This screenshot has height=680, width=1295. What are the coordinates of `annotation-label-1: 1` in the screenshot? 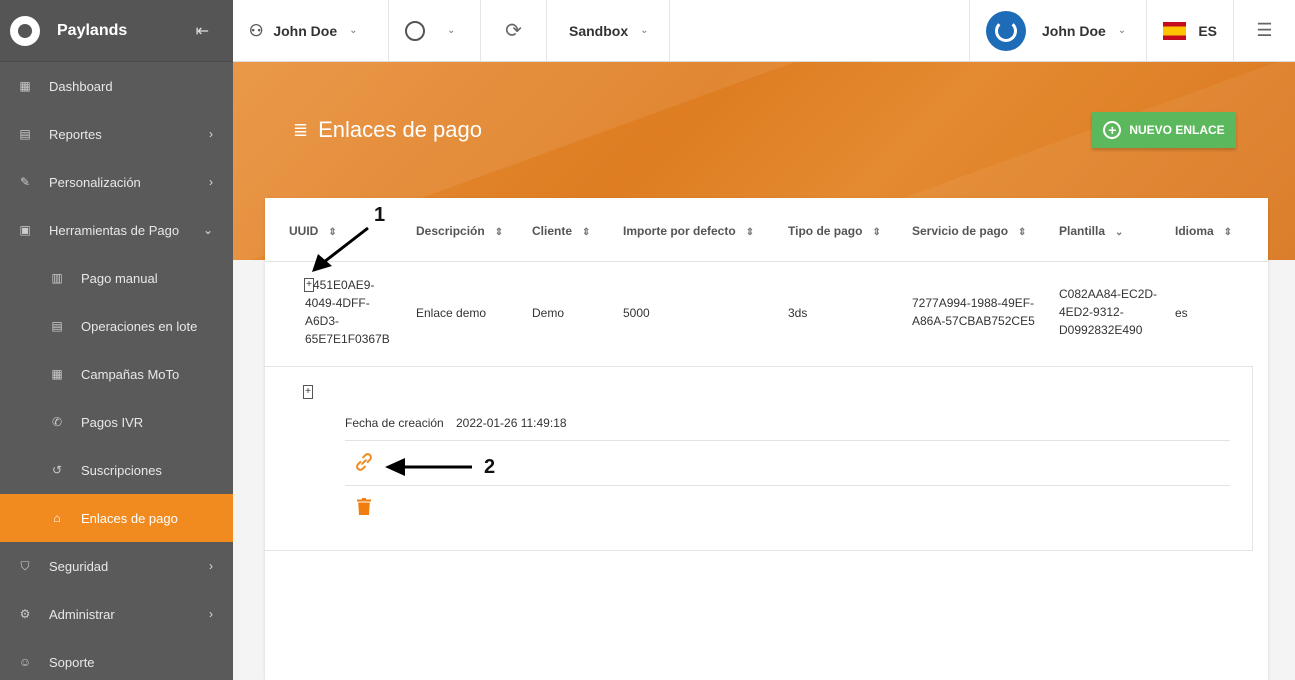 It's located at (380, 215).